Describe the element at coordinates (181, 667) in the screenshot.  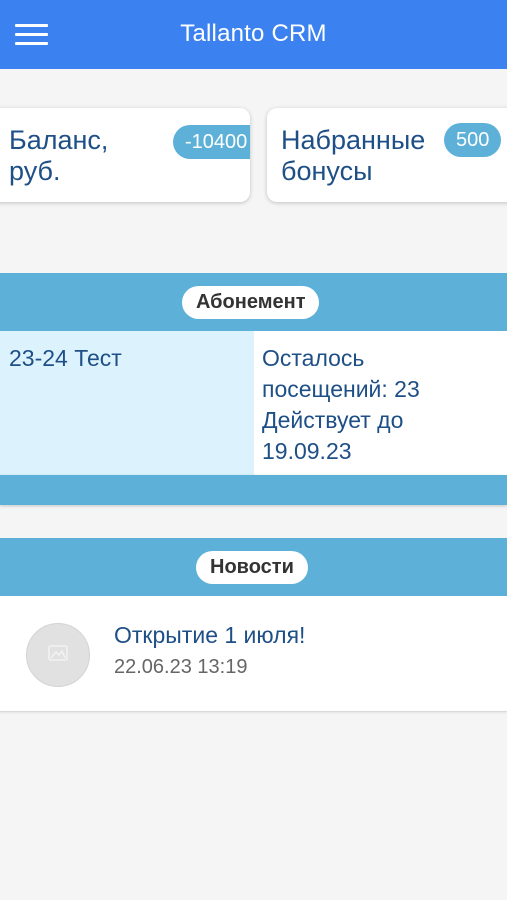
I see `news-item-date: 22.06.23 13:19` at that location.